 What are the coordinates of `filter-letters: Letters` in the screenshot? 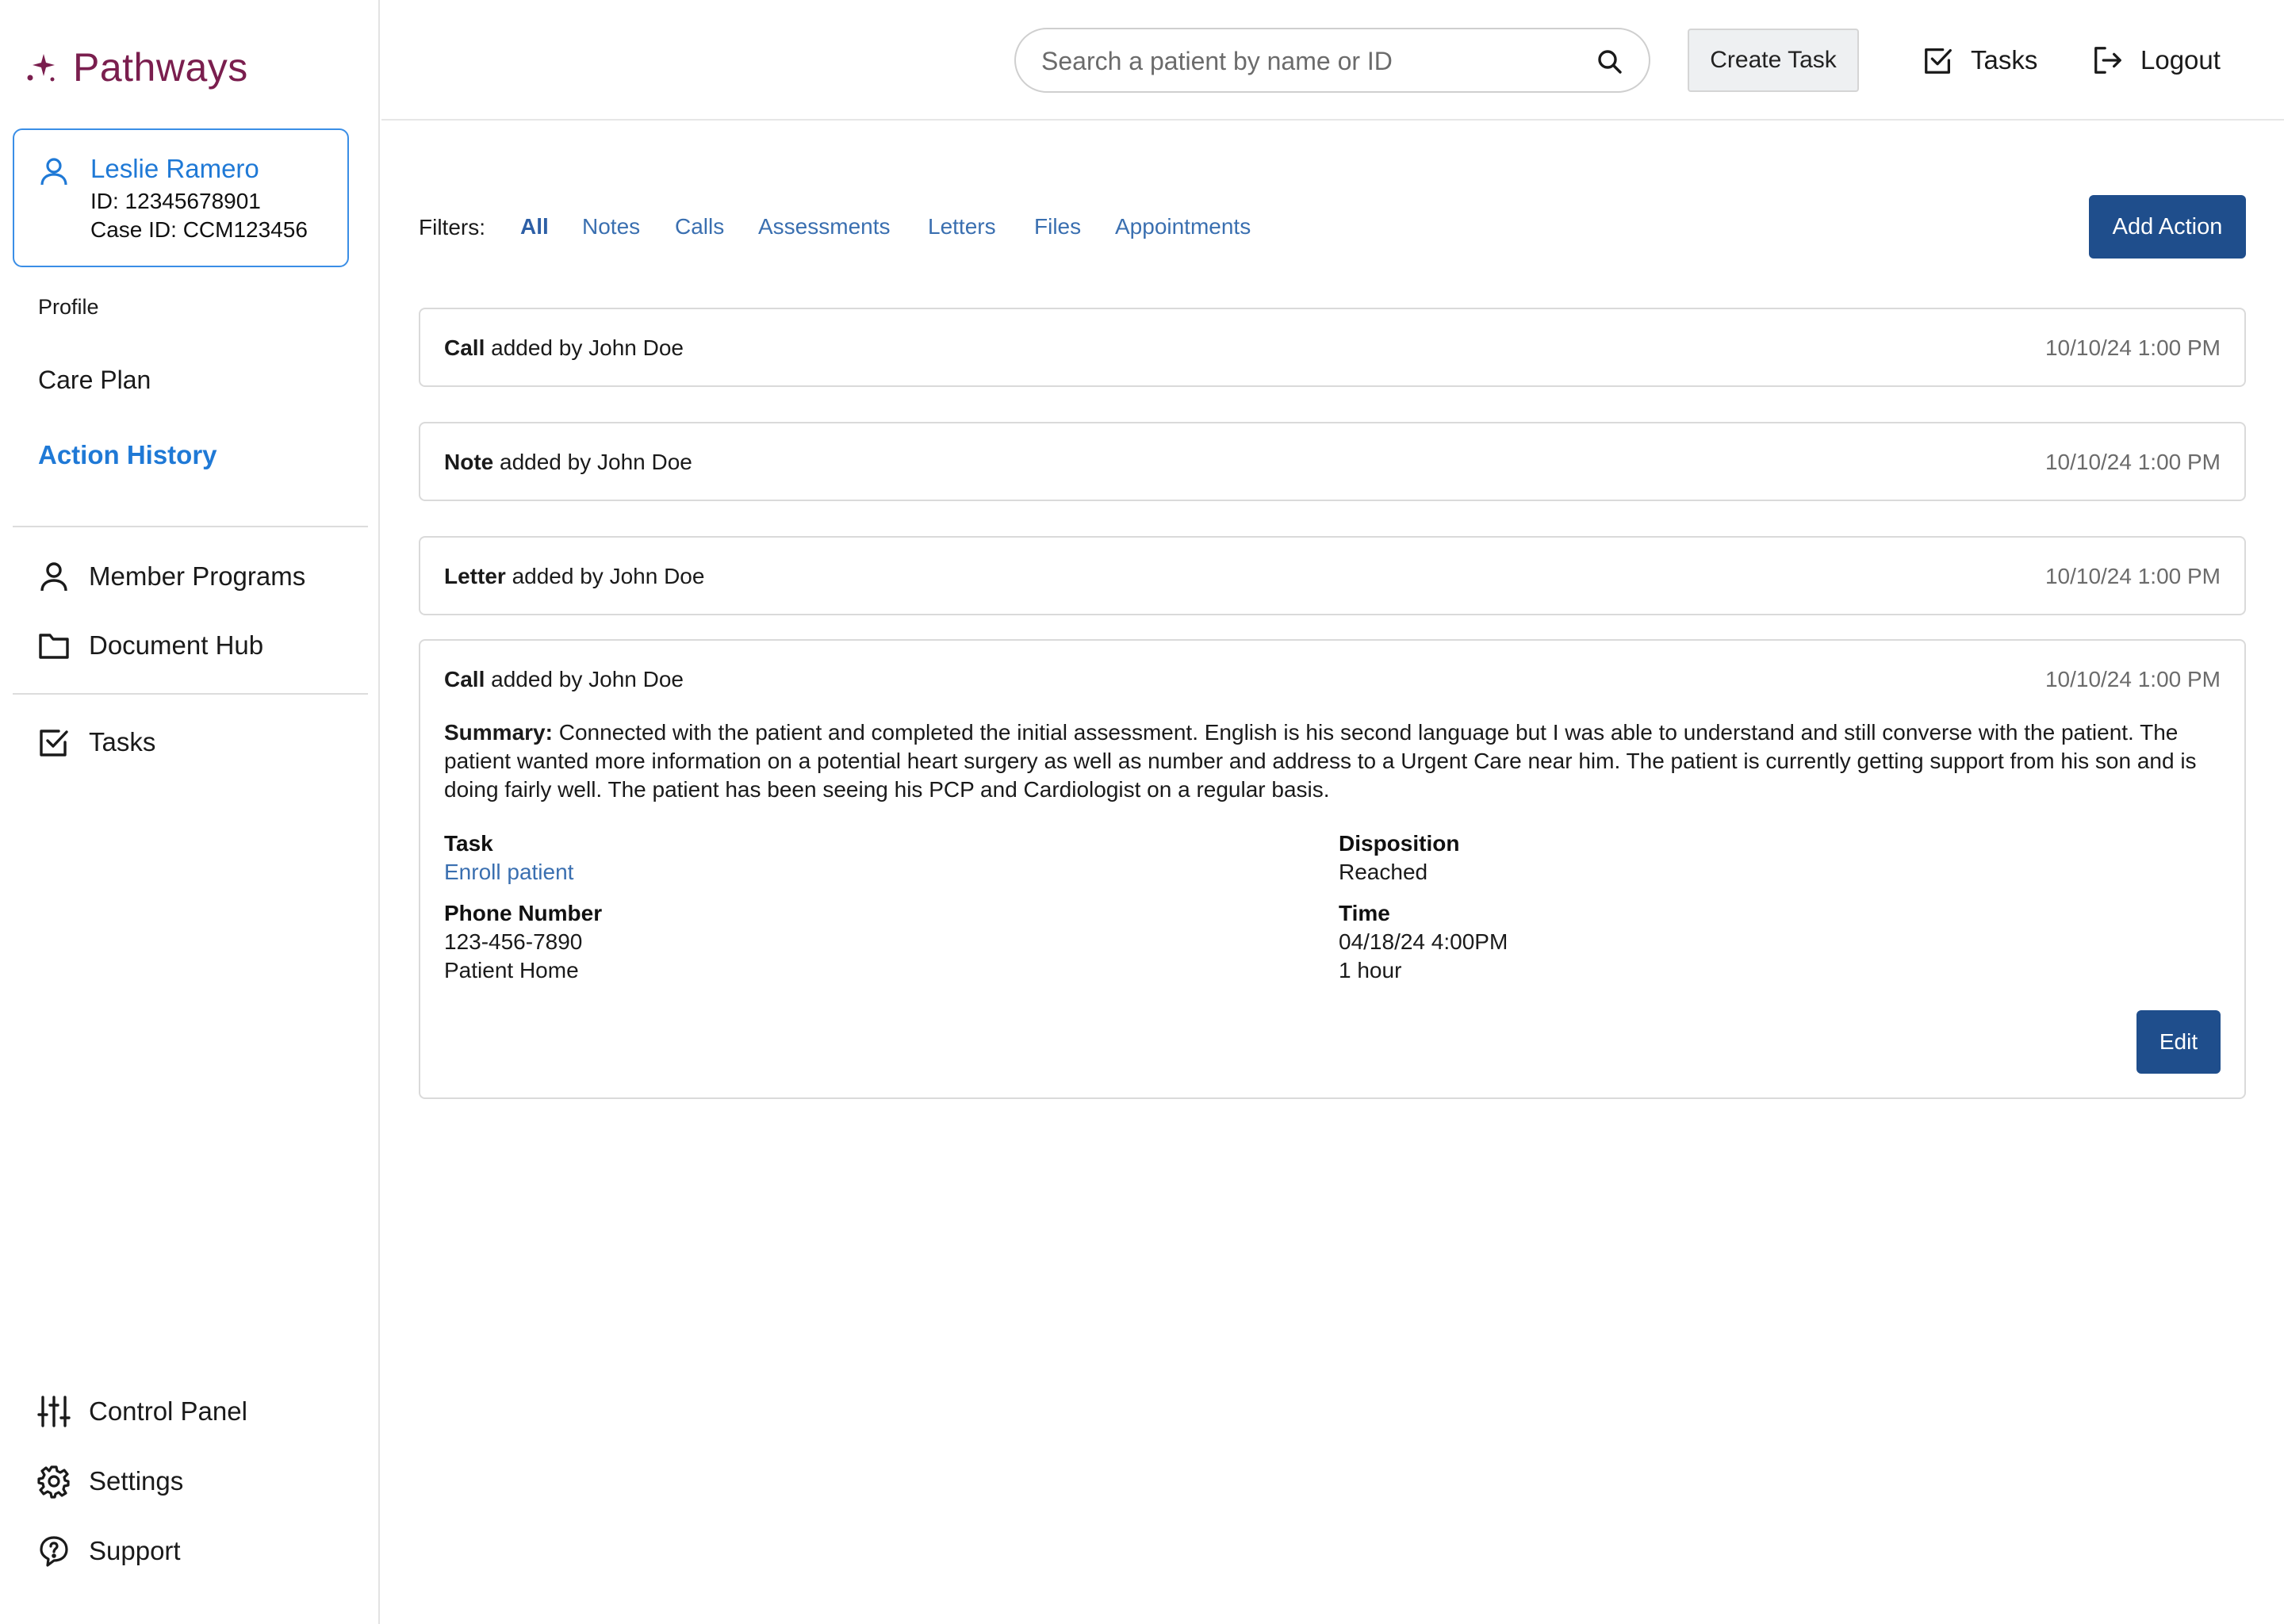 It's located at (962, 226).